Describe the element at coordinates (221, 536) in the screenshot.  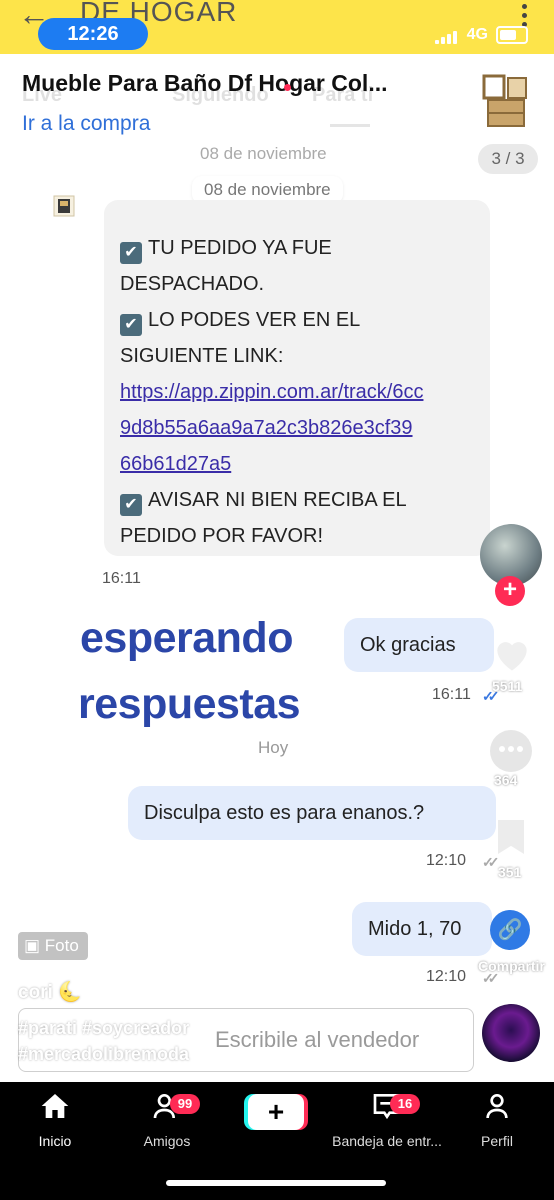
I see `message-line: PEDIDO POR FAVOR!` at that location.